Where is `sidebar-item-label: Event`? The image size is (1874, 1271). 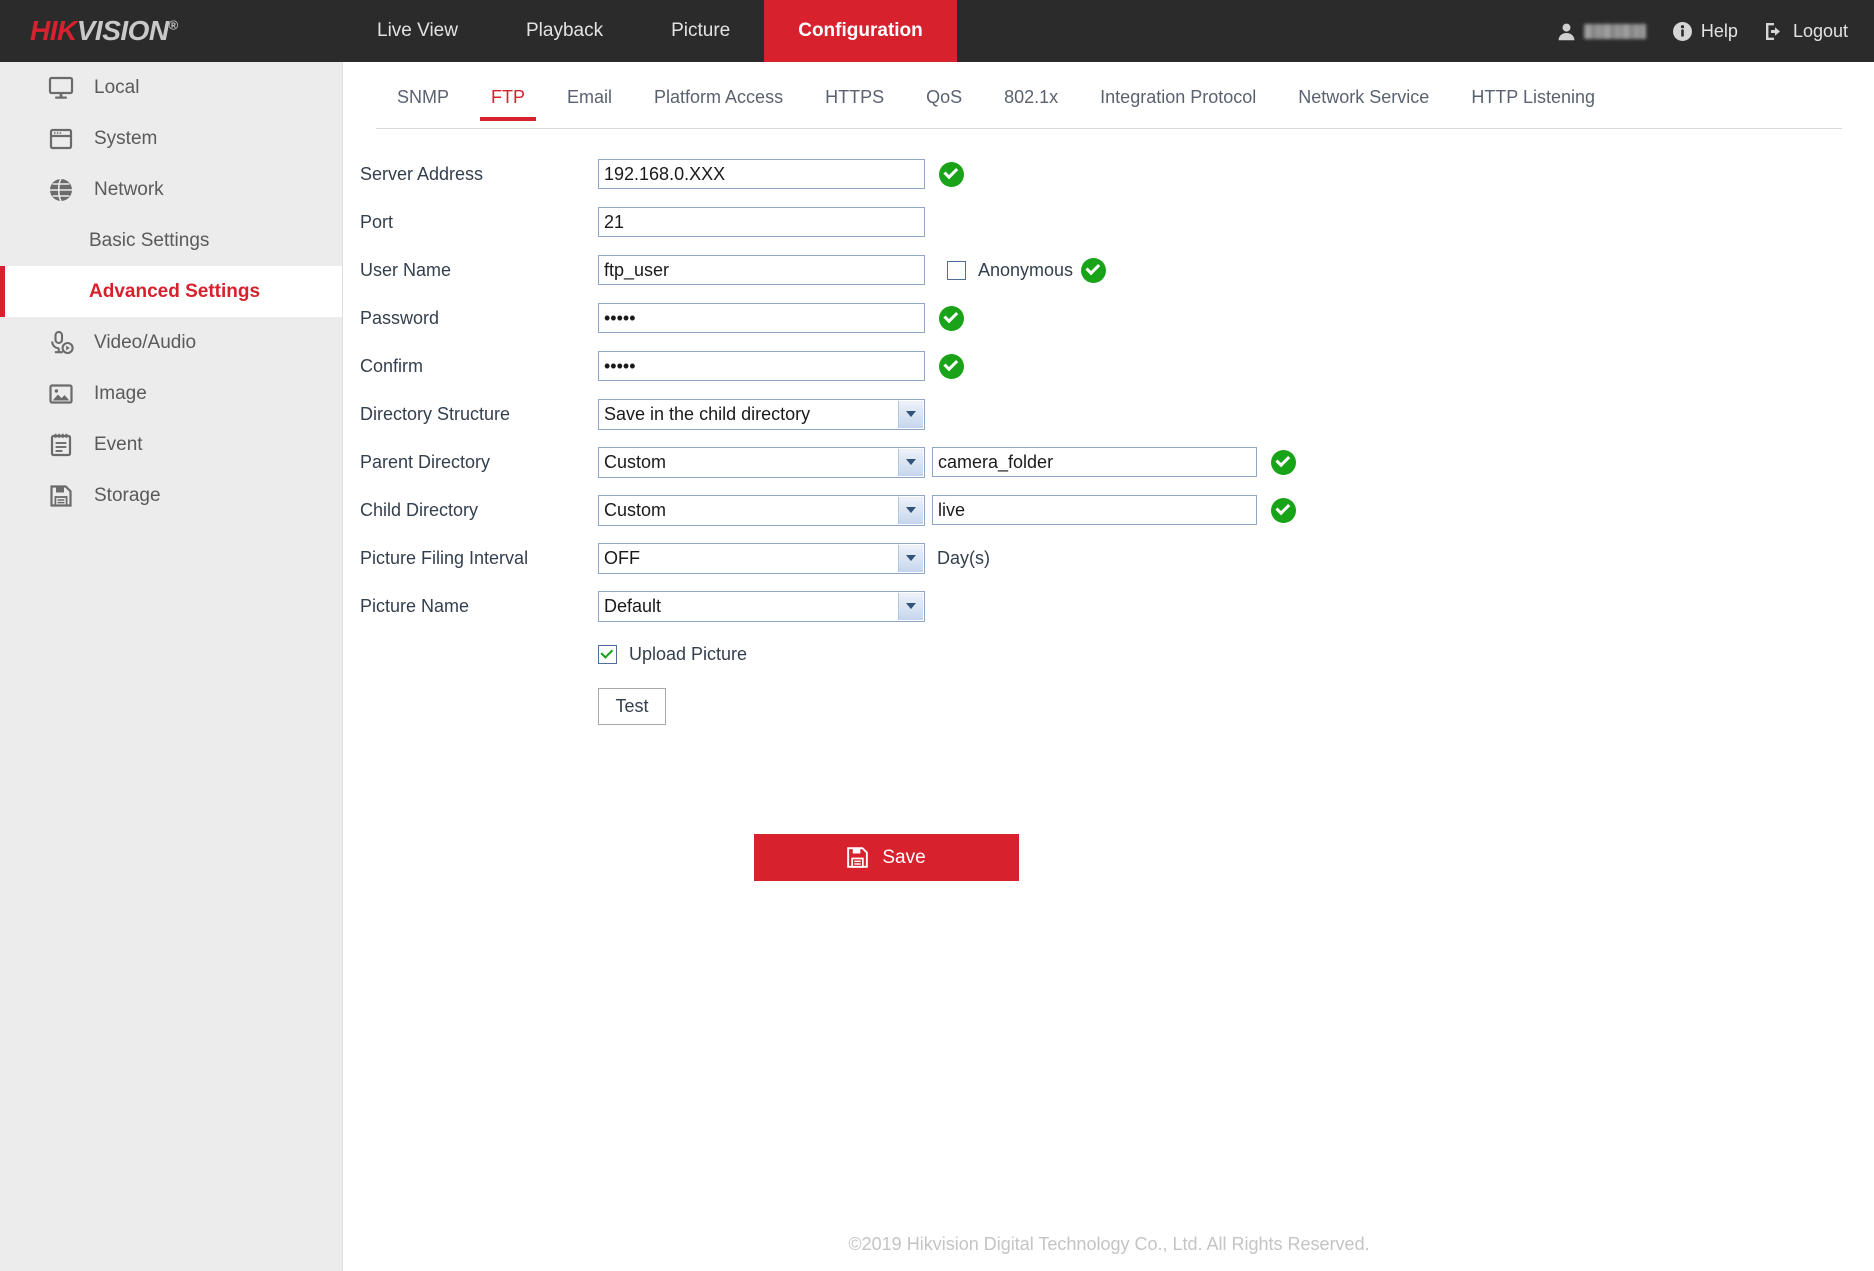 sidebar-item-label: Event is located at coordinates (118, 444).